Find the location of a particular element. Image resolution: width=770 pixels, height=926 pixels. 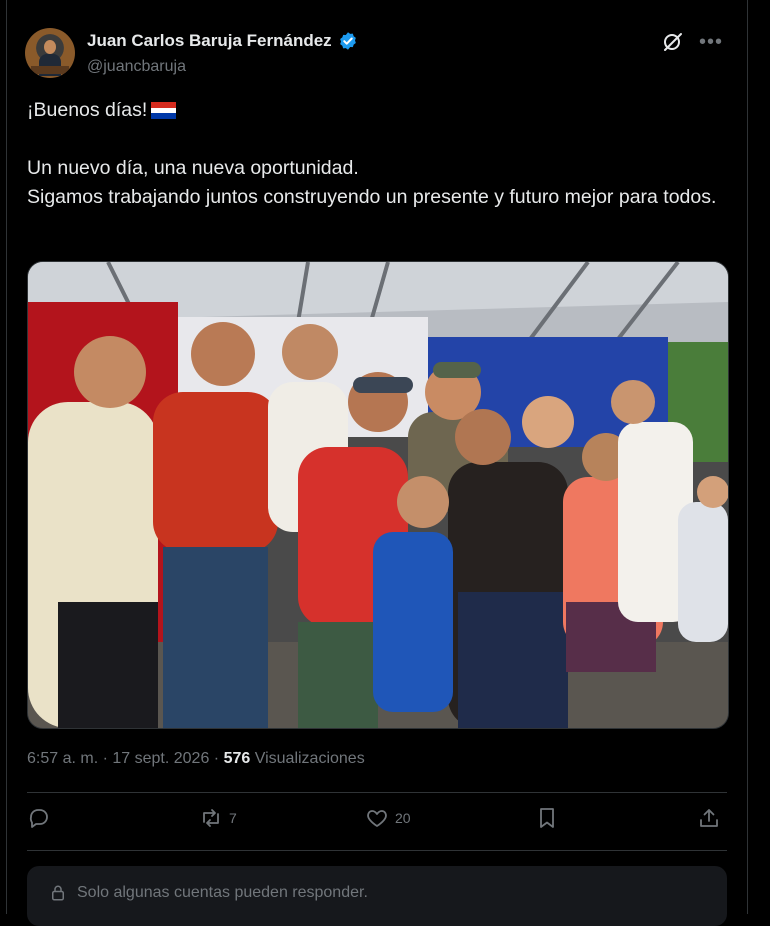

reply-icon is located at coordinates (38, 818).